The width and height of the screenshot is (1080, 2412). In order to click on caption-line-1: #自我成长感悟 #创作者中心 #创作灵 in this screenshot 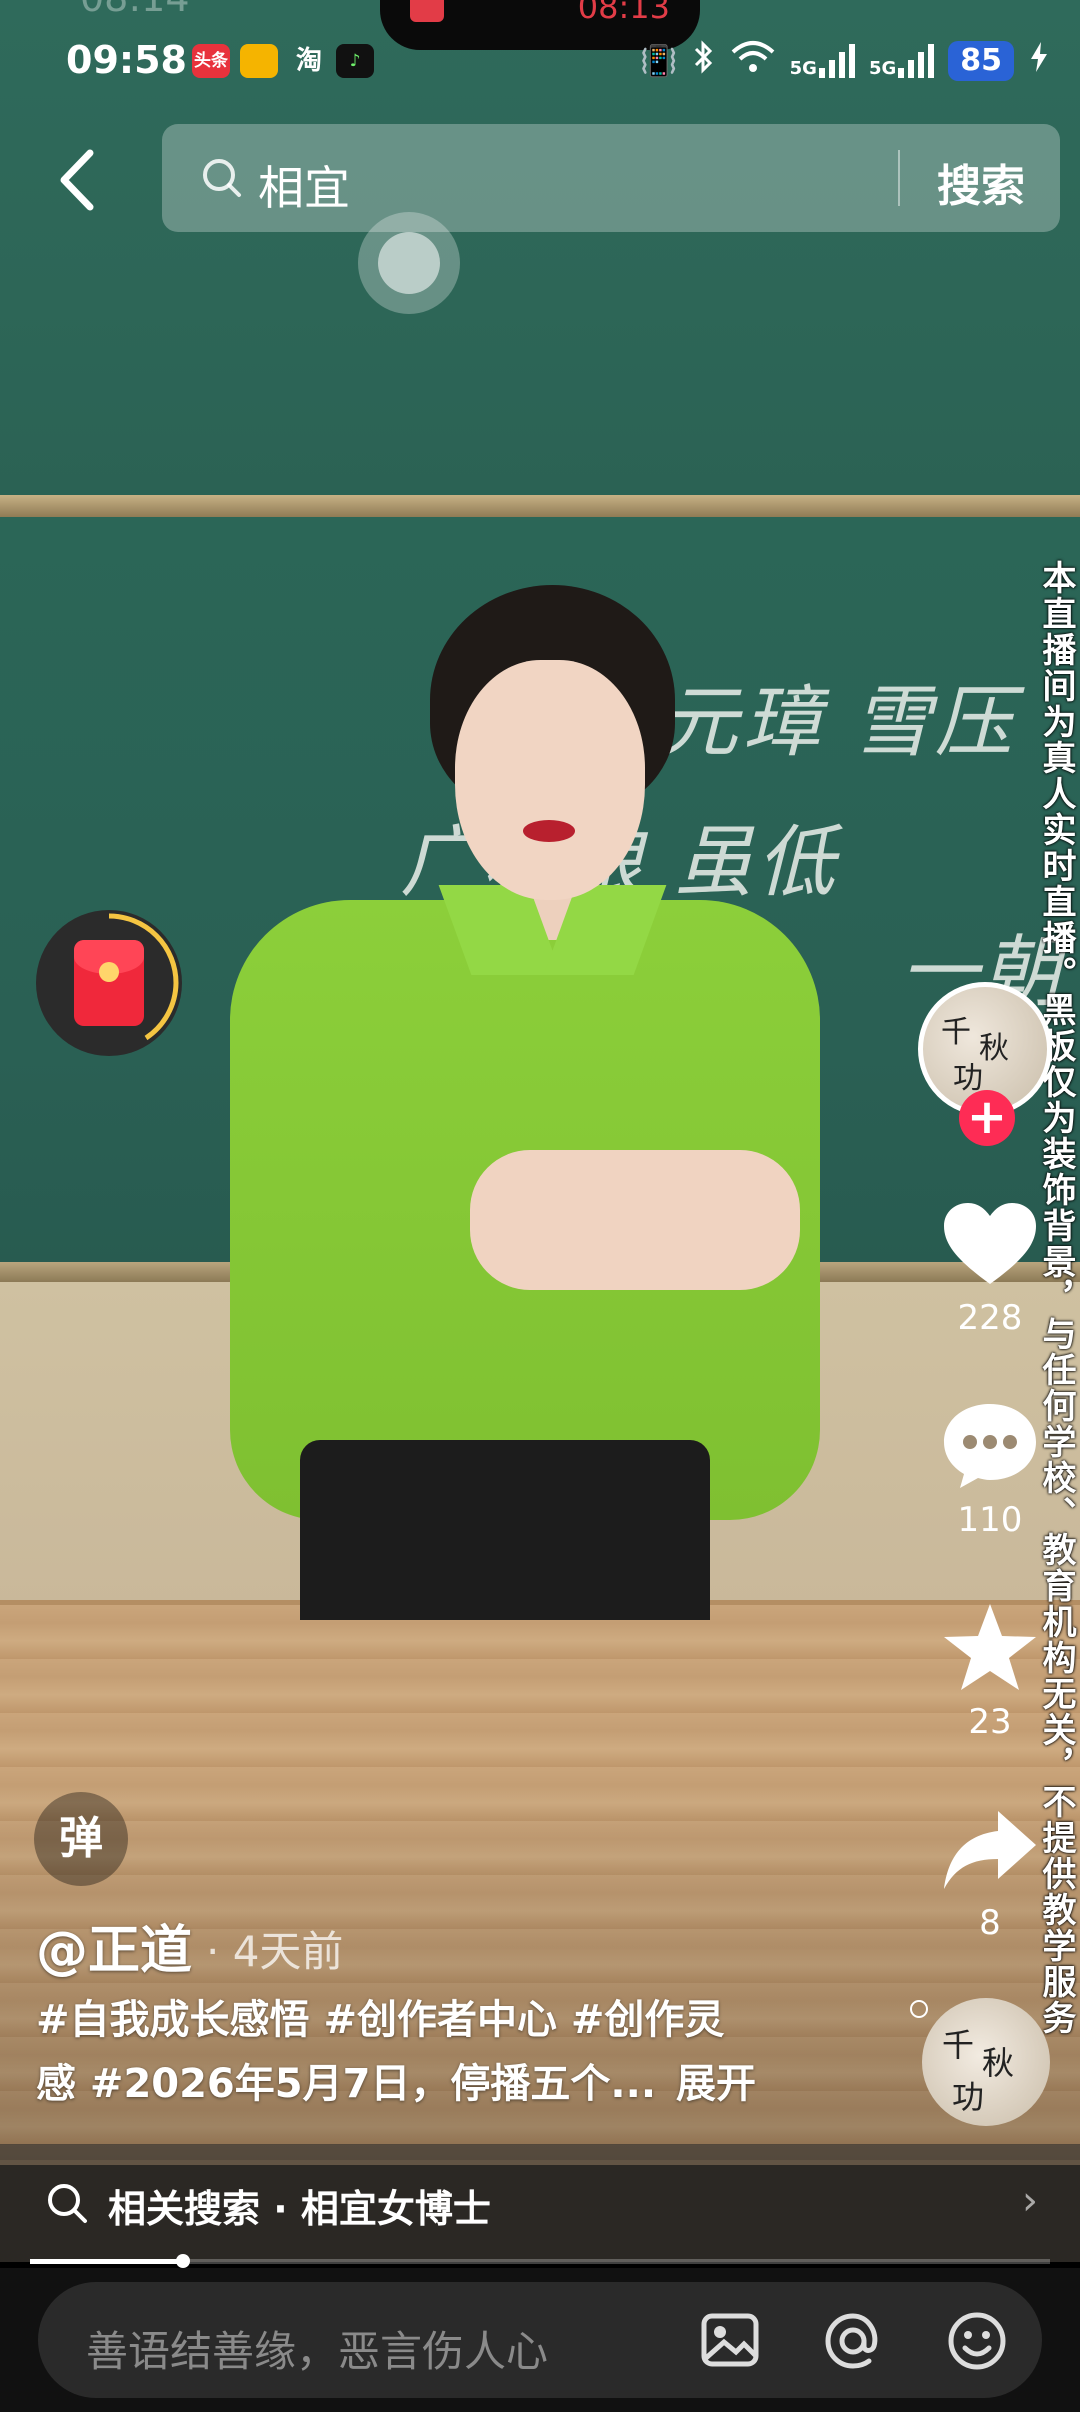, I will do `click(380, 2020)`.